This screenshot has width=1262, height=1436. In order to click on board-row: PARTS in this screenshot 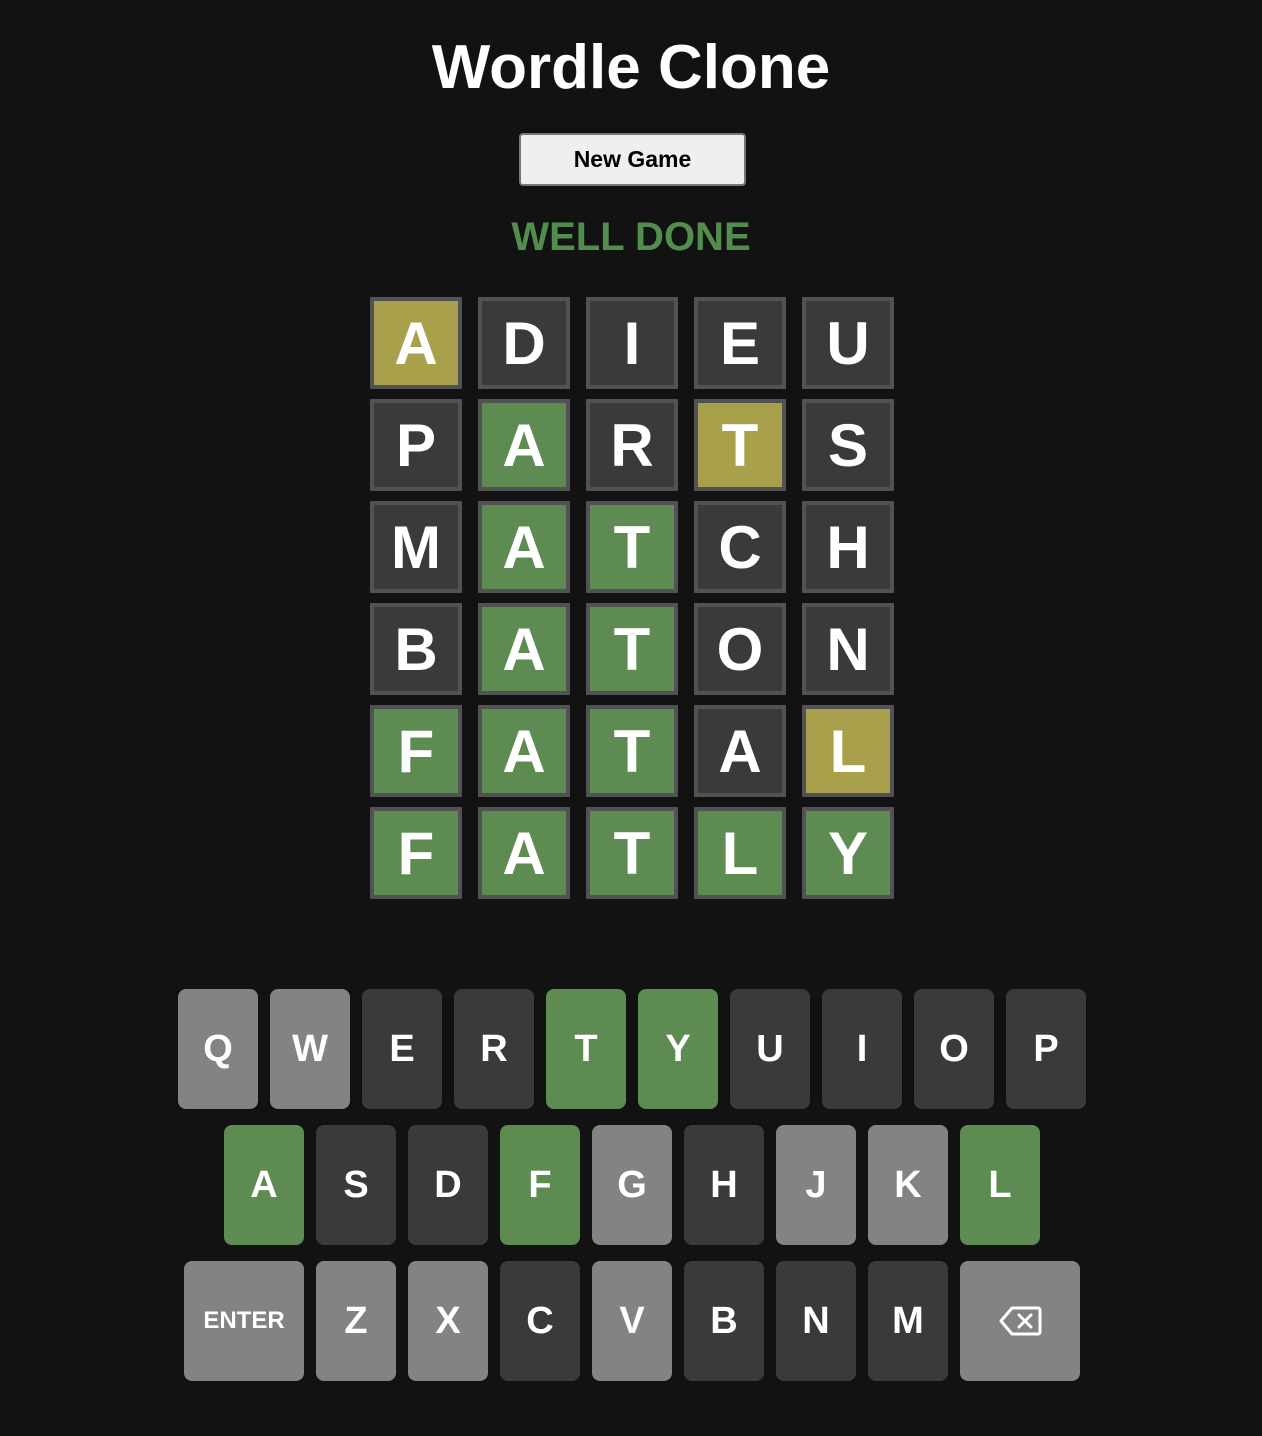, I will do `click(632, 445)`.